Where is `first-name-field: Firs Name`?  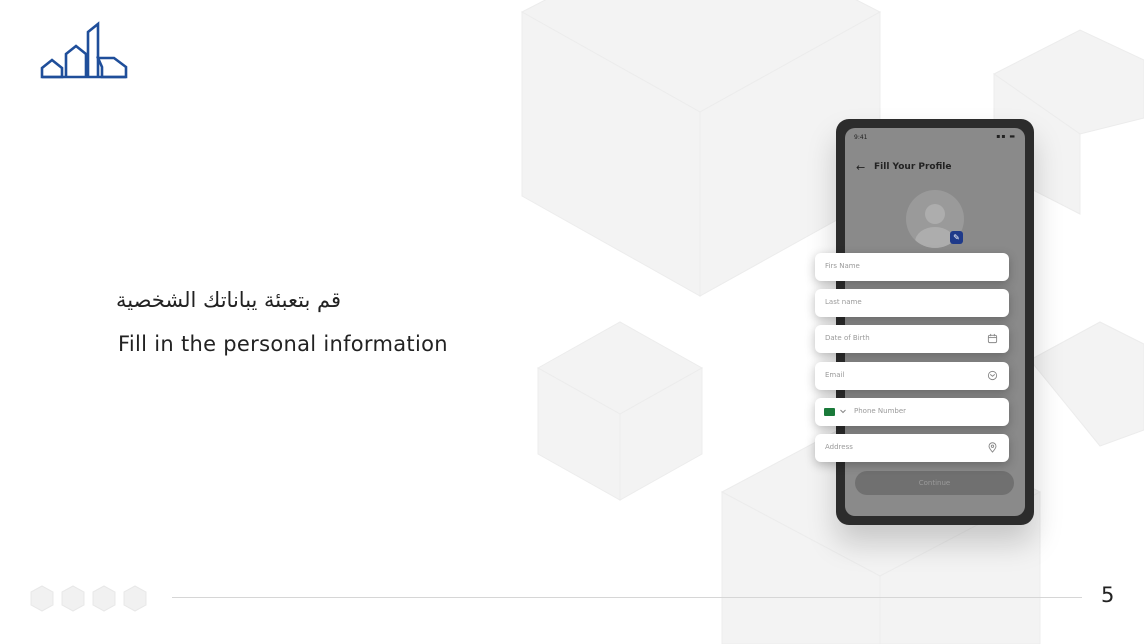
first-name-field: Firs Name is located at coordinates (912, 267).